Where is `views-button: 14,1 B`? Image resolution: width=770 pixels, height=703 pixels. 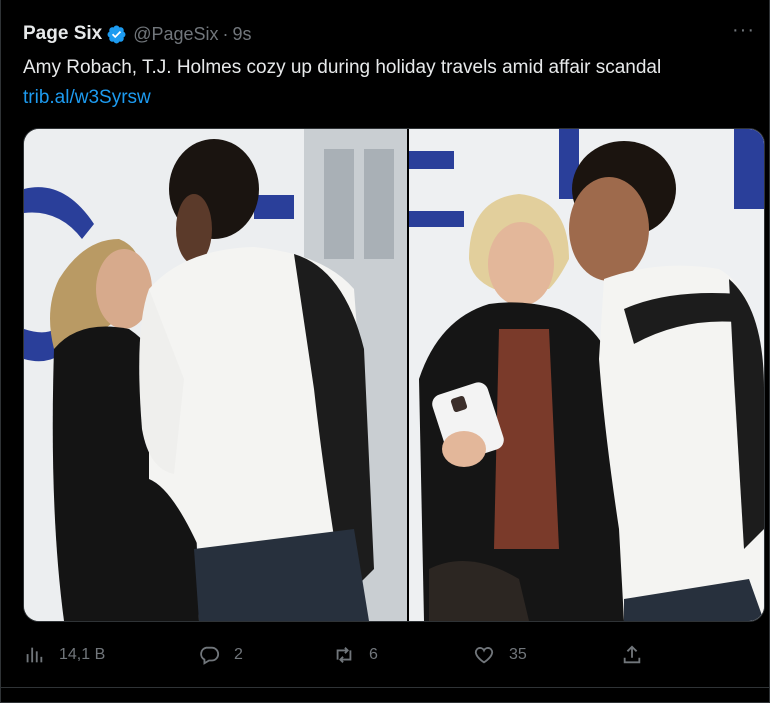
views-button: 14,1 B is located at coordinates (64, 655).